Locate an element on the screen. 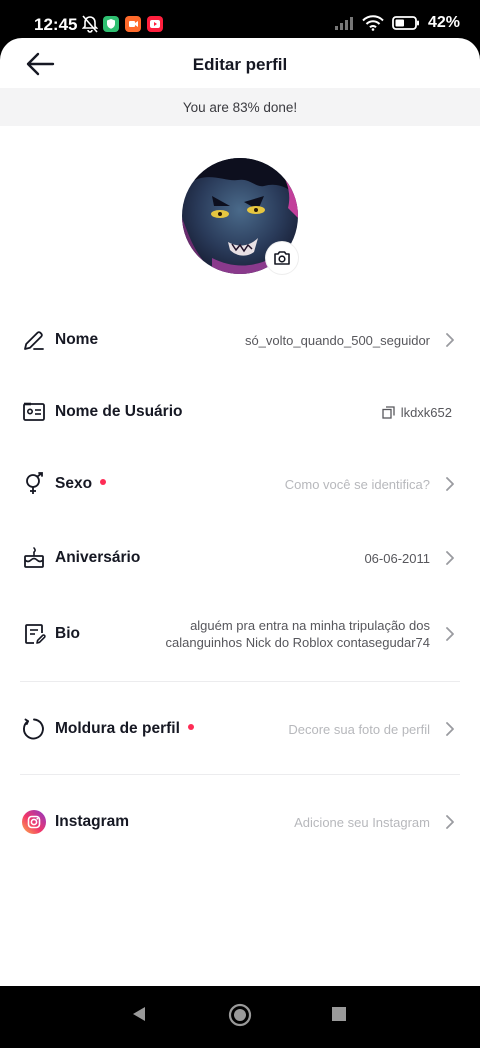 The width and height of the screenshot is (480, 1048). row-value-nome: só_volto_quando_500_seguidor is located at coordinates (337, 340).